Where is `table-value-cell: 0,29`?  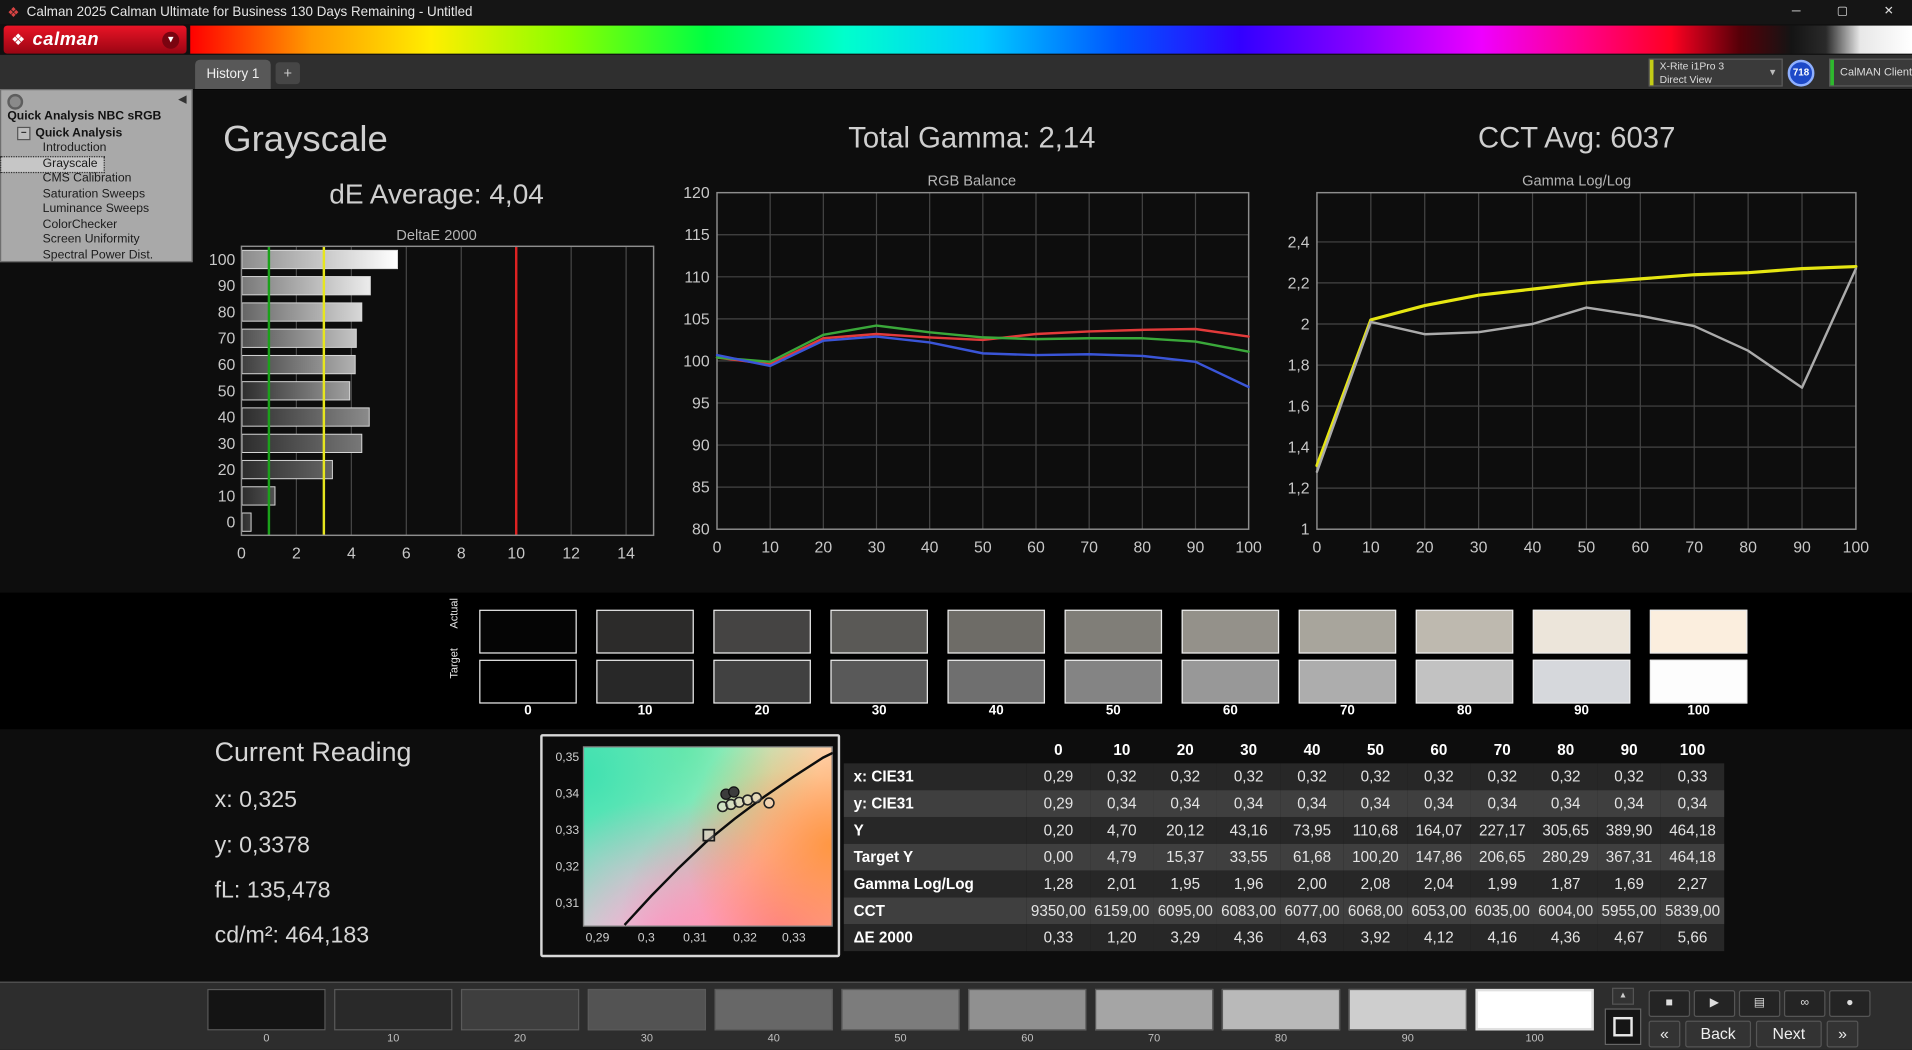 table-value-cell: 0,29 is located at coordinates (1058, 777).